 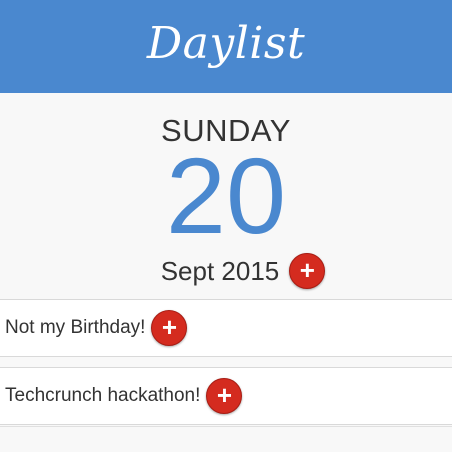 What do you see at coordinates (226, 328) in the screenshot?
I see `event-row: Not my Birthday! +` at bounding box center [226, 328].